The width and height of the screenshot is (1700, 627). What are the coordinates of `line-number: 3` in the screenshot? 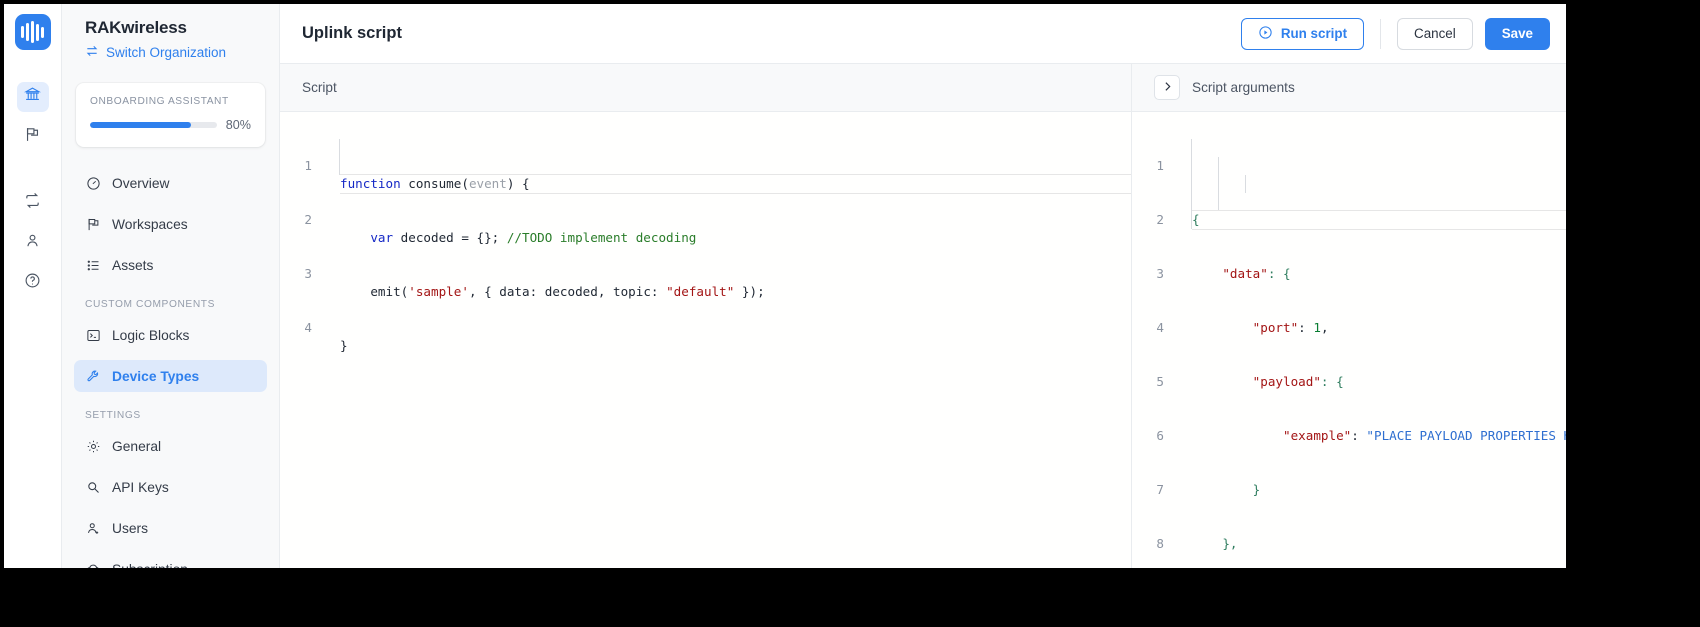 It's located at (1160, 273).